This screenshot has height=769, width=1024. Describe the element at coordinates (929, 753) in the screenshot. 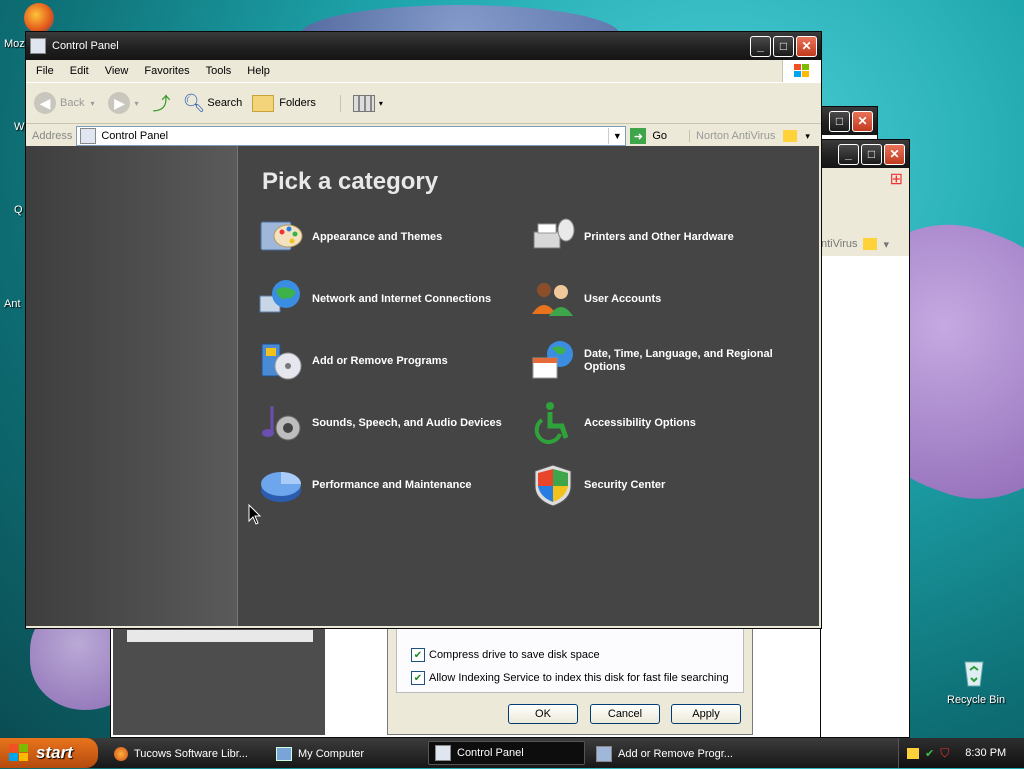

I see `network-tray-icon: ✔` at that location.